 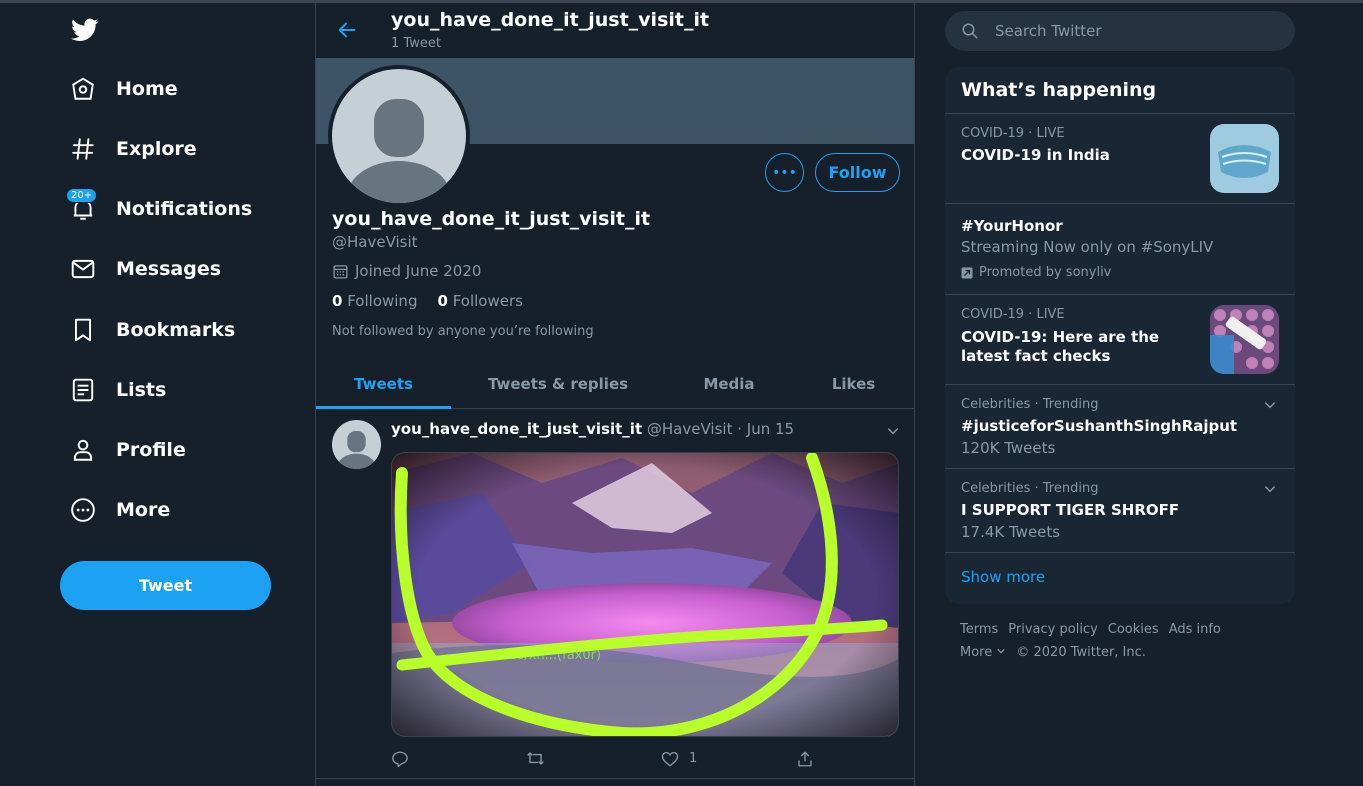 I want to click on trend-title: #justiceforSushanthSinghRajput, so click(x=1099, y=426).